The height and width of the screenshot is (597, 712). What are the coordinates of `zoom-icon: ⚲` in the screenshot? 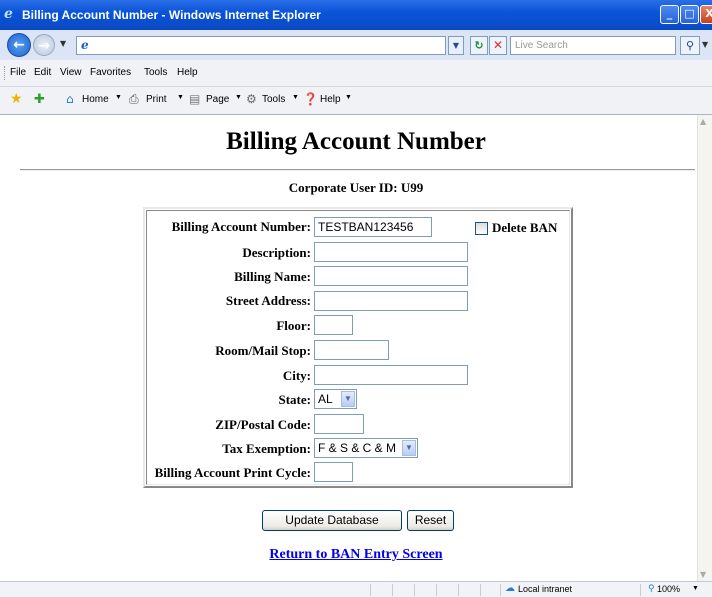 It's located at (651, 588).